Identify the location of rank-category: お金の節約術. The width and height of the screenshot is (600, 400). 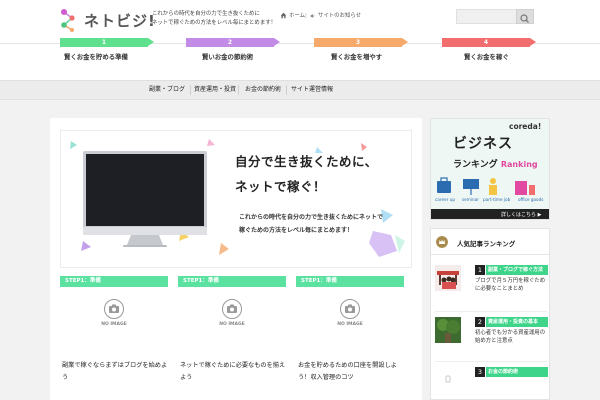
(517, 372).